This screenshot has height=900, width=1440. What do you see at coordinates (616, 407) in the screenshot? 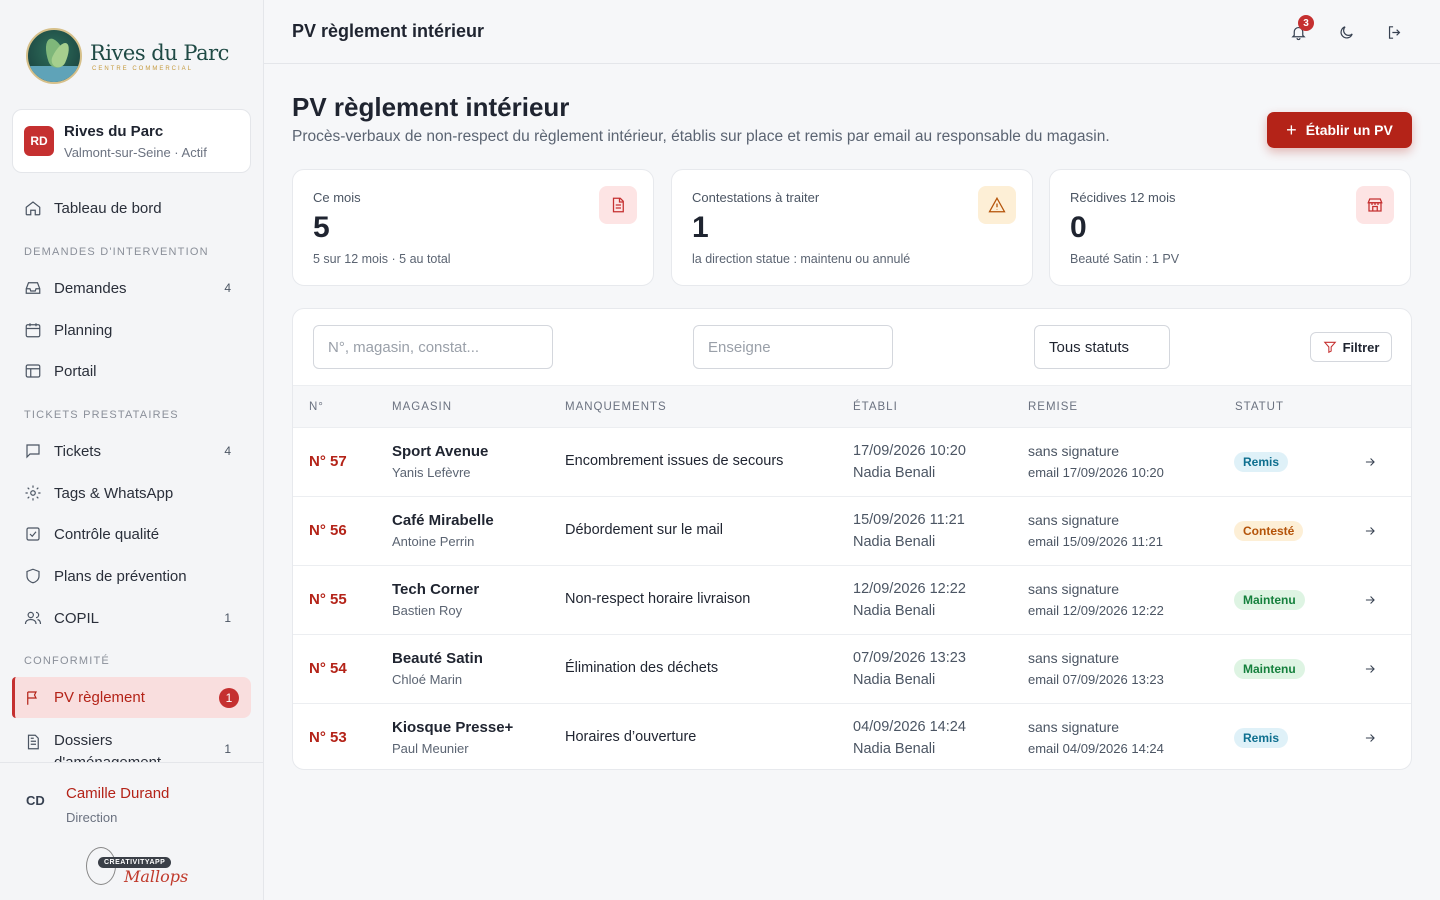
I see `column-header-manquements: MANQUEMENTS` at bounding box center [616, 407].